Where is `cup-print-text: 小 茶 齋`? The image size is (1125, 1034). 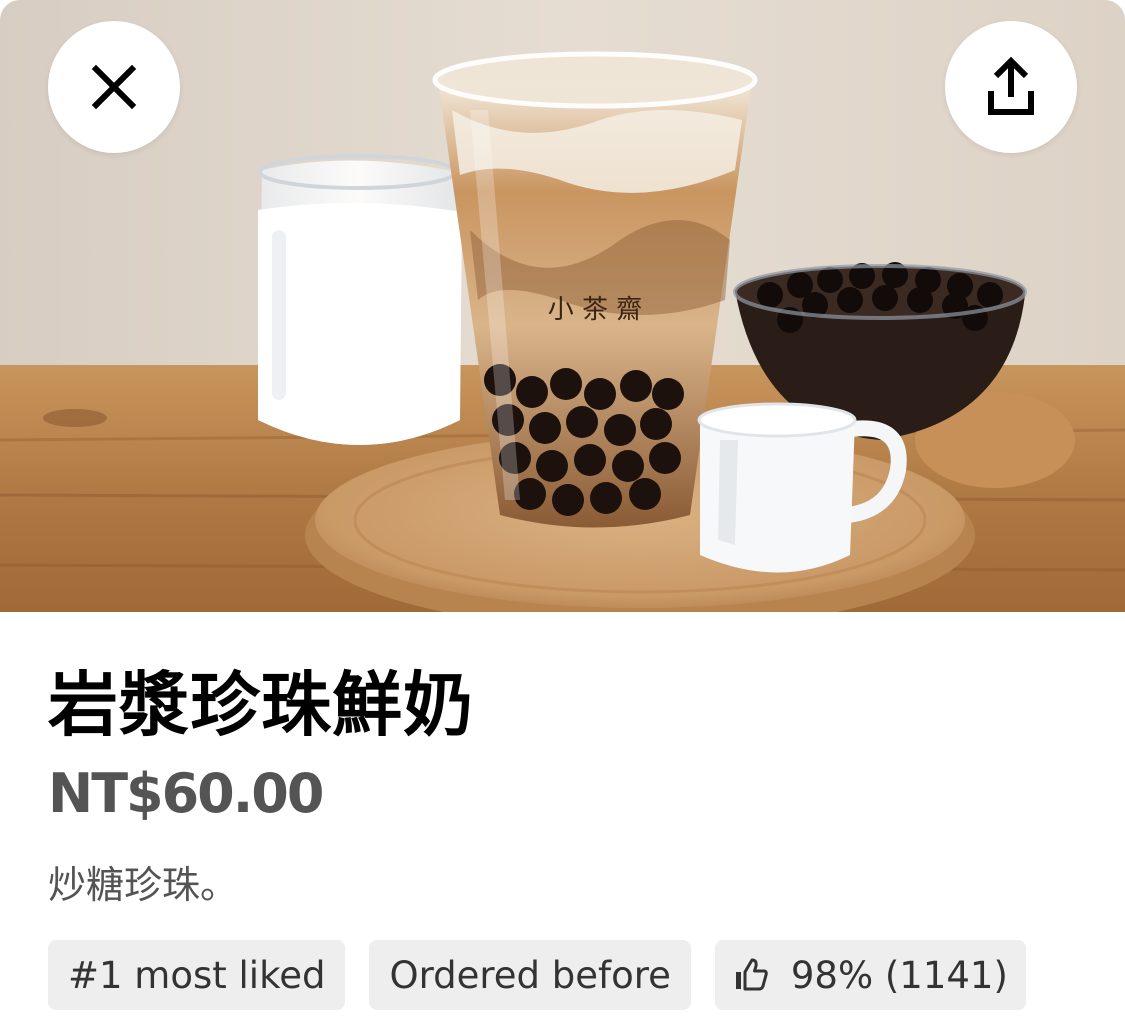
cup-print-text: 小 茶 齋 is located at coordinates (595, 310).